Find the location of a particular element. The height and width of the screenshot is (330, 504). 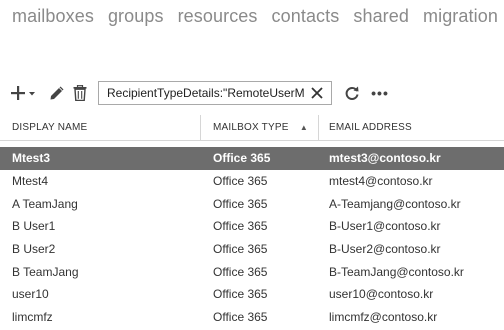

delete-button is located at coordinates (80, 93).